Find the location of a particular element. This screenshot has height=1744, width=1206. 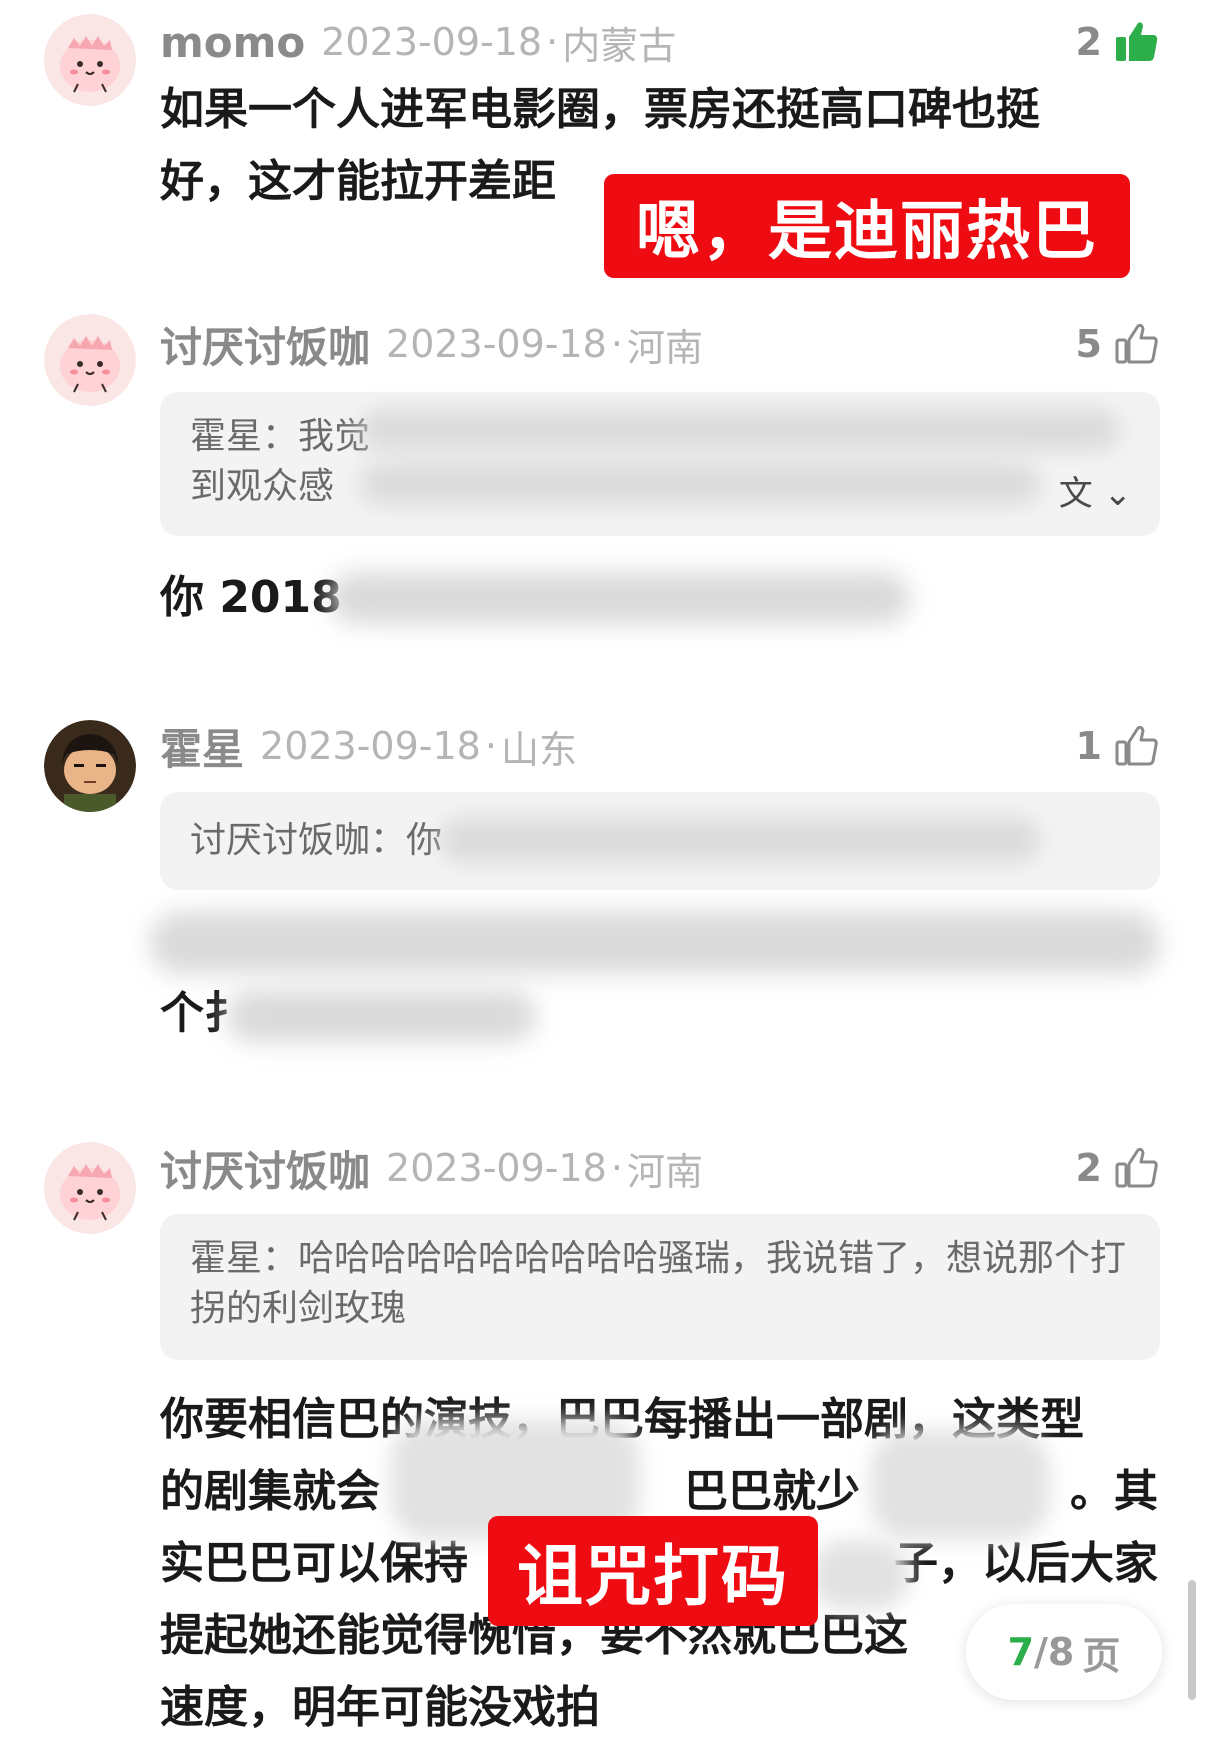

like-button: 1 is located at coordinates (1118, 746).